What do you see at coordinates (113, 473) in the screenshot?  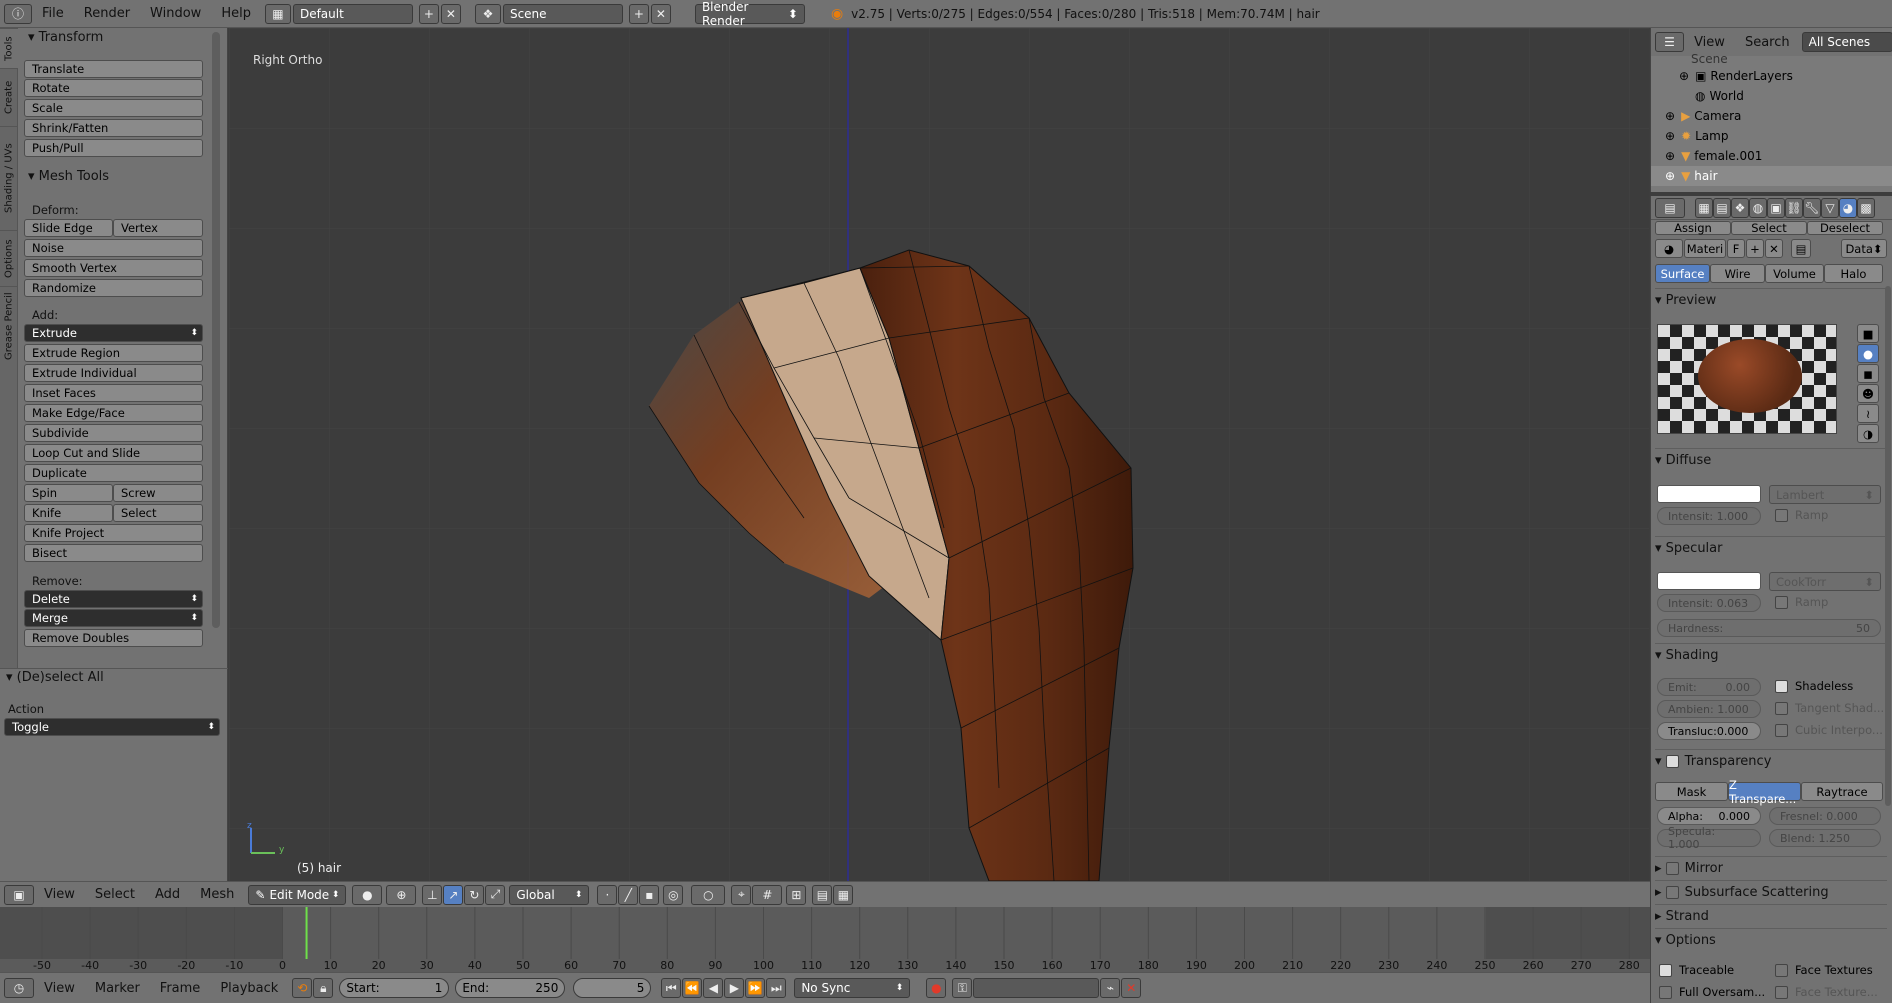 I see `duplicate-button: Duplicate` at bounding box center [113, 473].